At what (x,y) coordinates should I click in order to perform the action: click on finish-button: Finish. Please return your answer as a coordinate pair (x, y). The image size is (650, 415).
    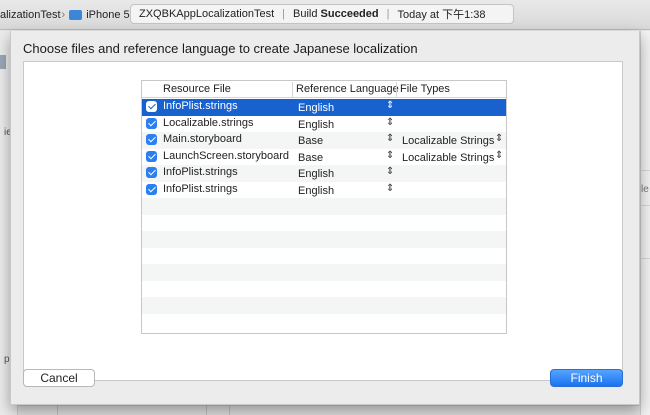
    Looking at the image, I should click on (586, 378).